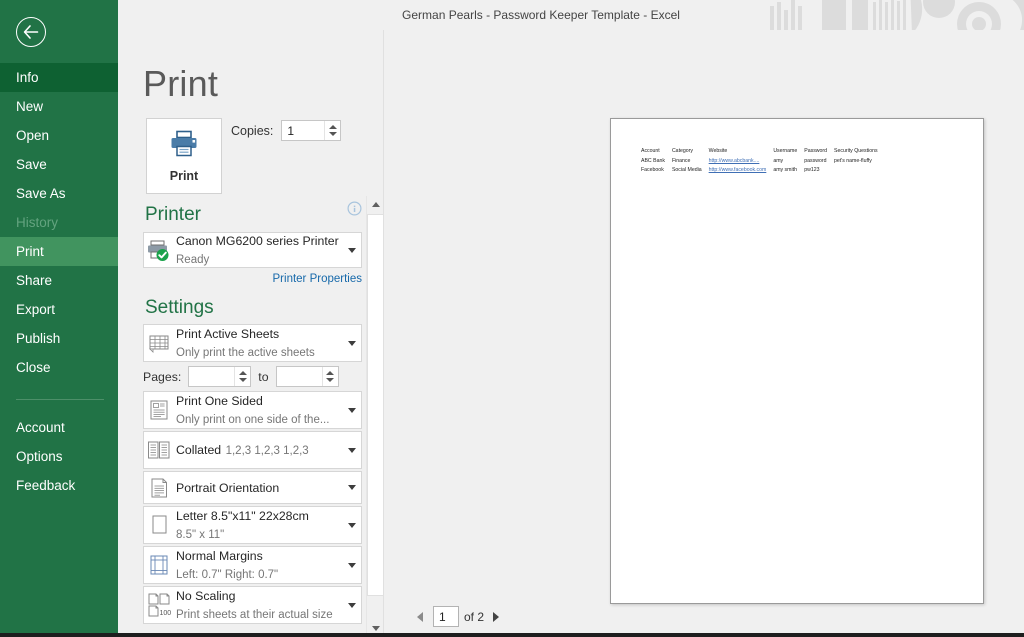 The width and height of the screenshot is (1024, 637). Describe the element at coordinates (30, 106) in the screenshot. I see `sidebar-item-label: New` at that location.